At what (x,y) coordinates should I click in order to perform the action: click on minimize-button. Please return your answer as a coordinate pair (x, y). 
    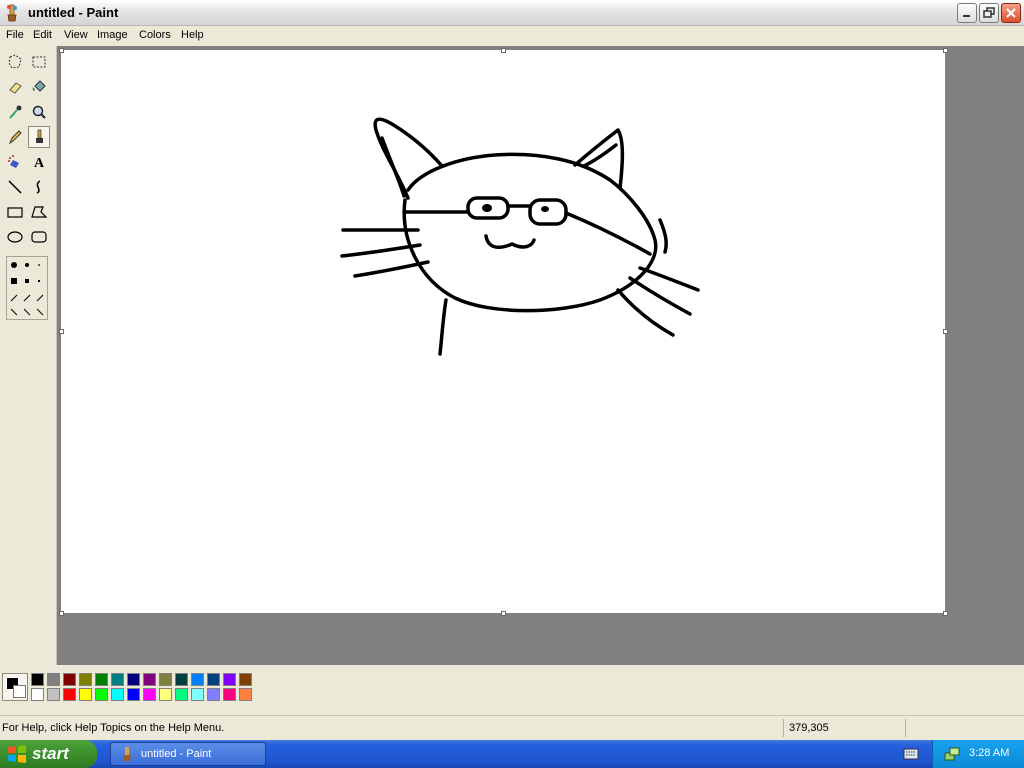
    Looking at the image, I should click on (967, 13).